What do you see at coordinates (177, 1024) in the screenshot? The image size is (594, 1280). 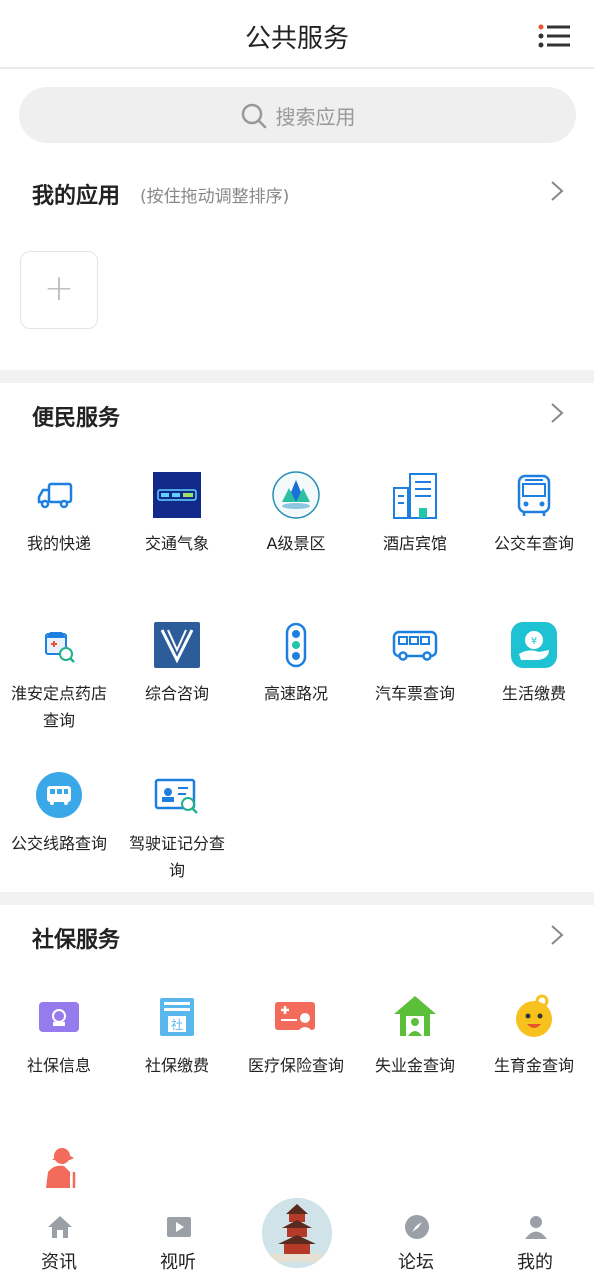 I see `svg-text: 社` at bounding box center [177, 1024].